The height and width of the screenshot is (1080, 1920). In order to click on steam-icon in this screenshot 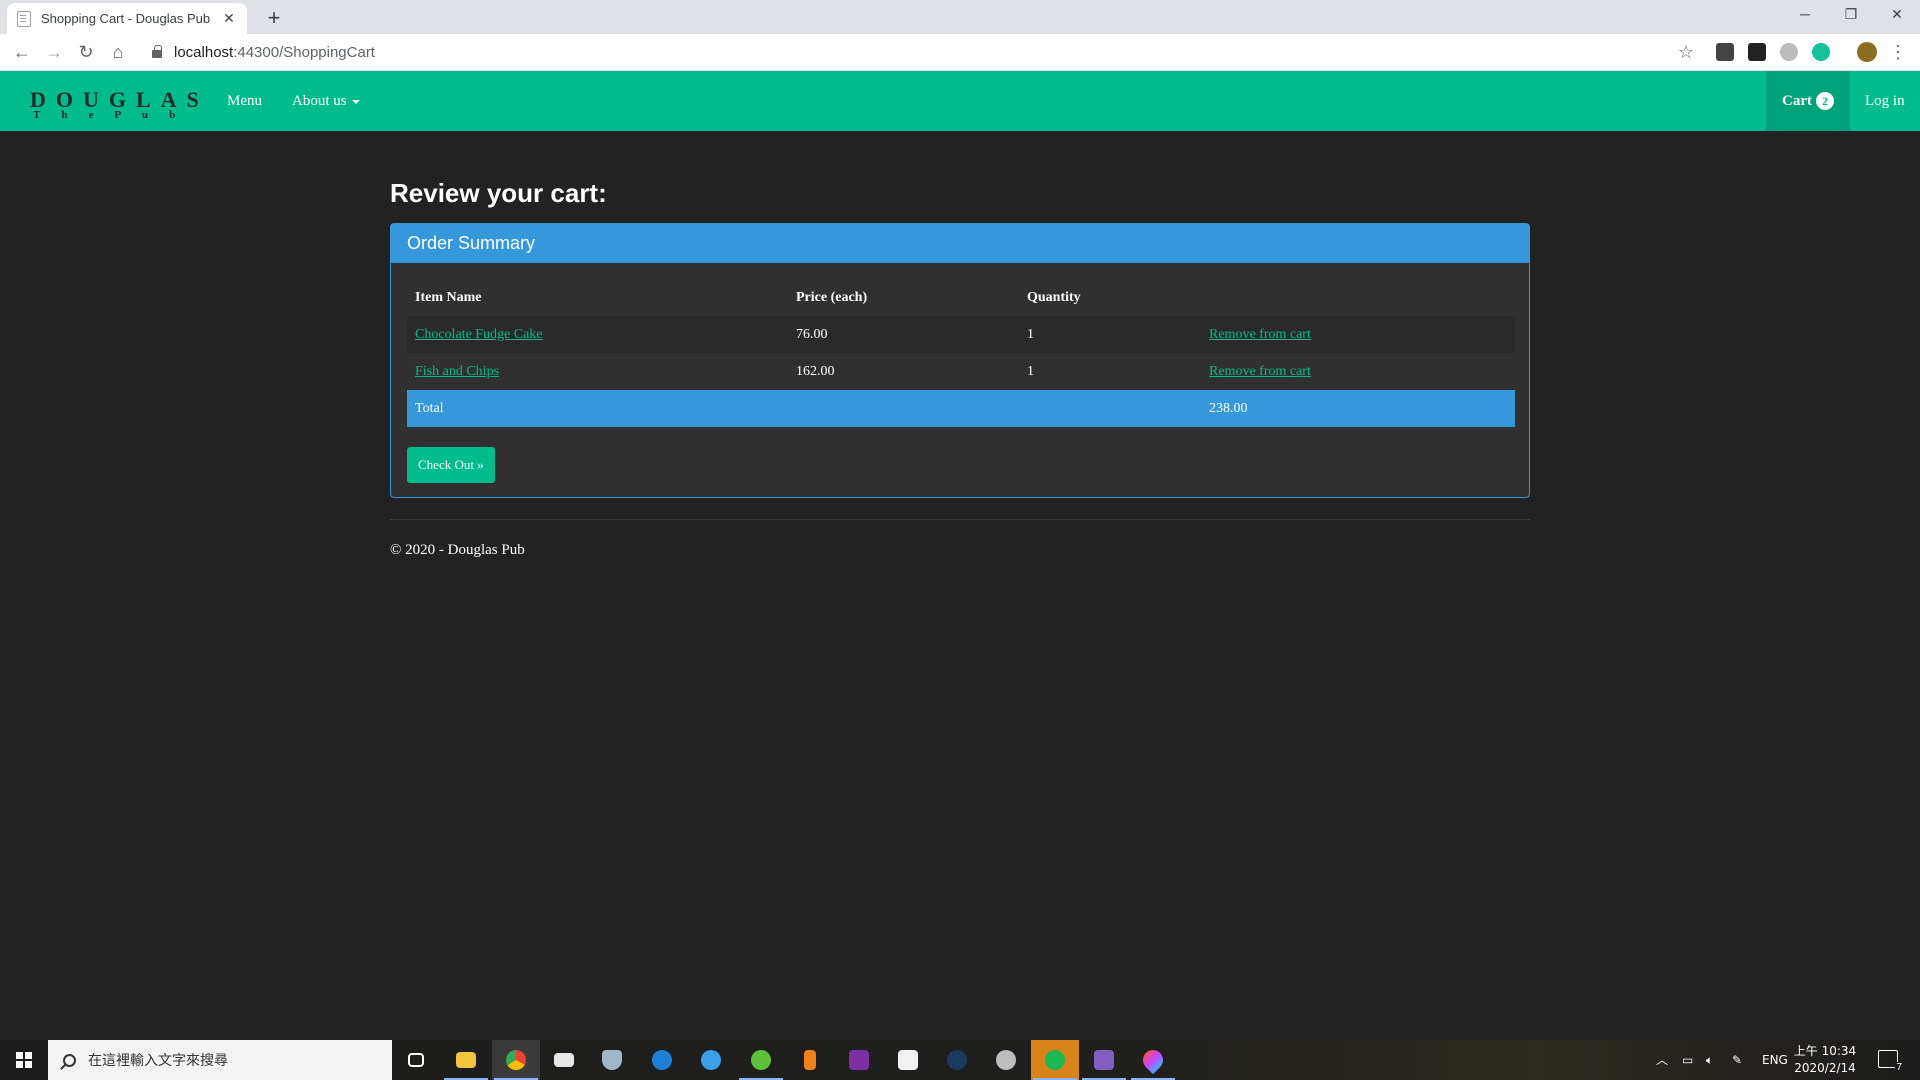, I will do `click(957, 1060)`.